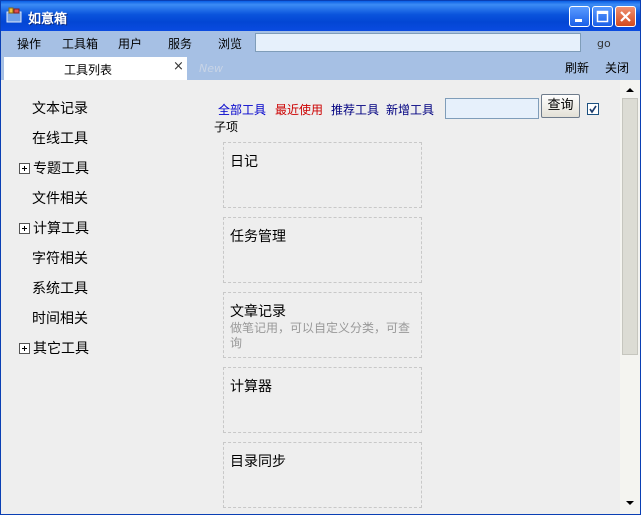  I want to click on menu-item-toolbox: 工具箱, so click(80, 43).